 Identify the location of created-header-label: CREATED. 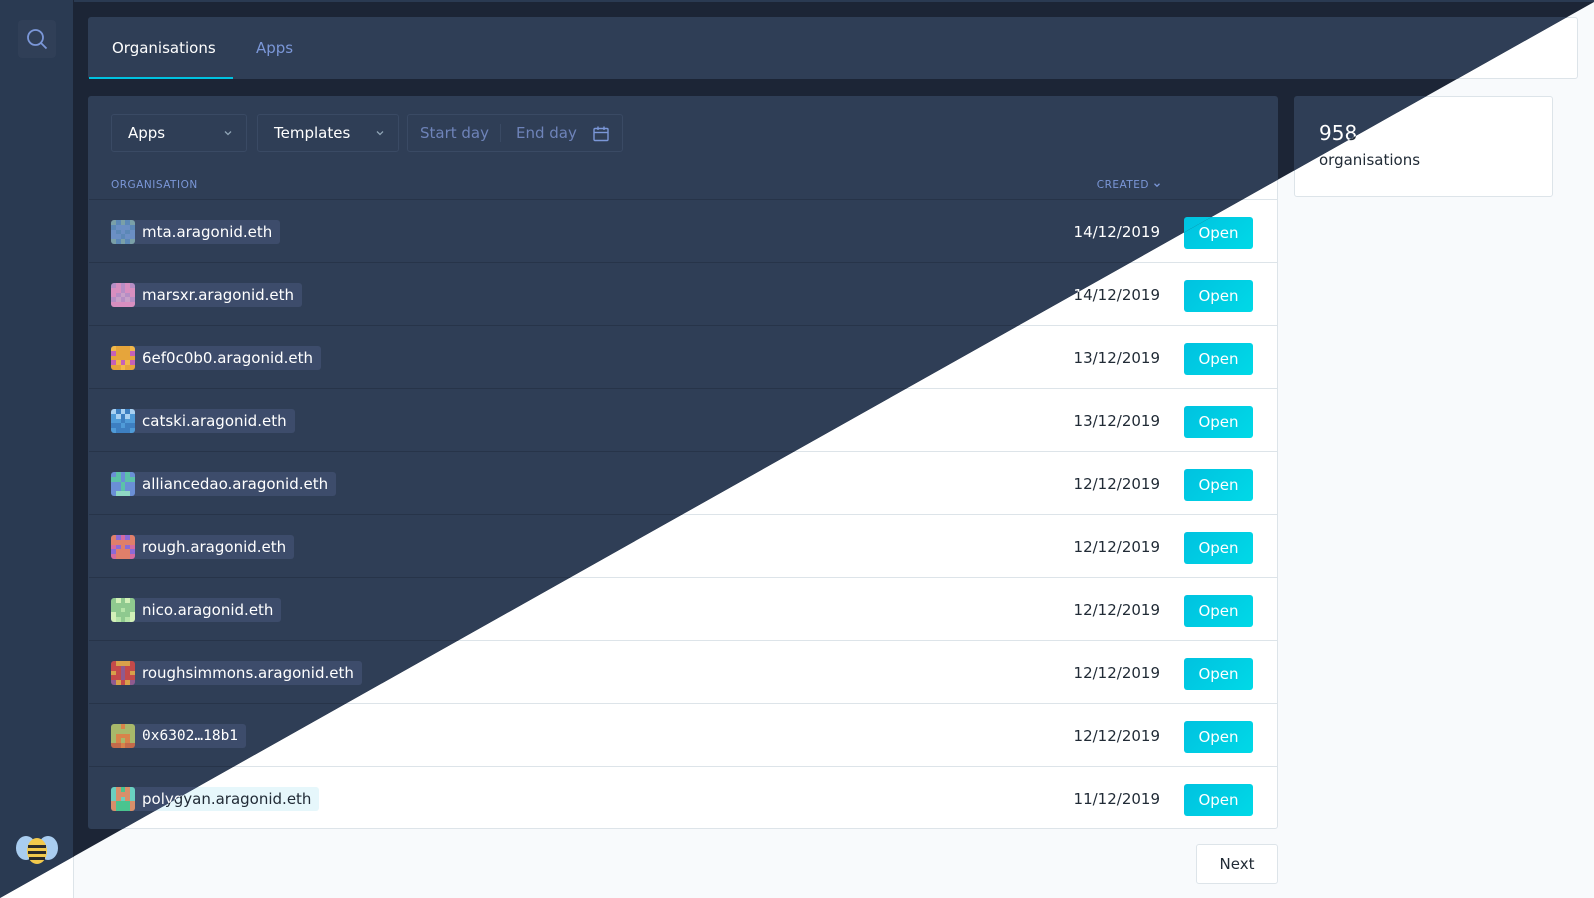
(1122, 185).